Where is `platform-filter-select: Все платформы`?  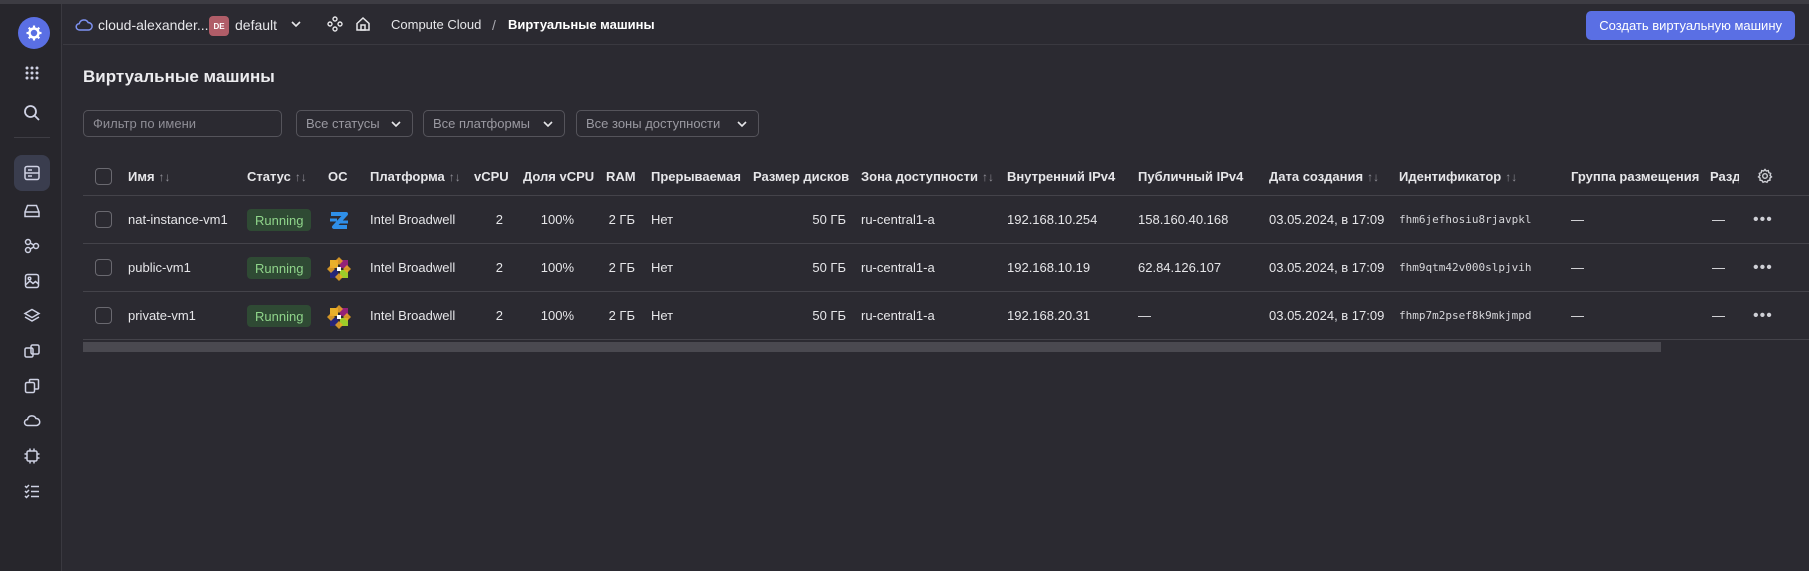 platform-filter-select: Все платформы is located at coordinates (494, 123).